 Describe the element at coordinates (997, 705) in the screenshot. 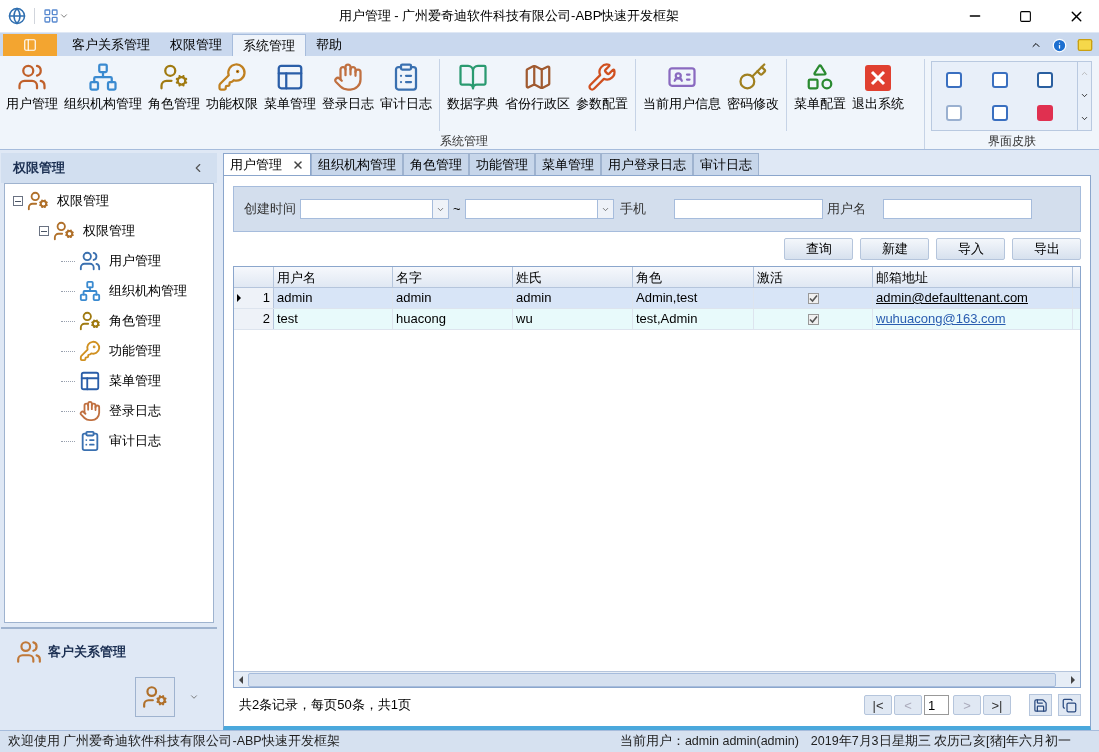

I see `pager-button: >|` at that location.